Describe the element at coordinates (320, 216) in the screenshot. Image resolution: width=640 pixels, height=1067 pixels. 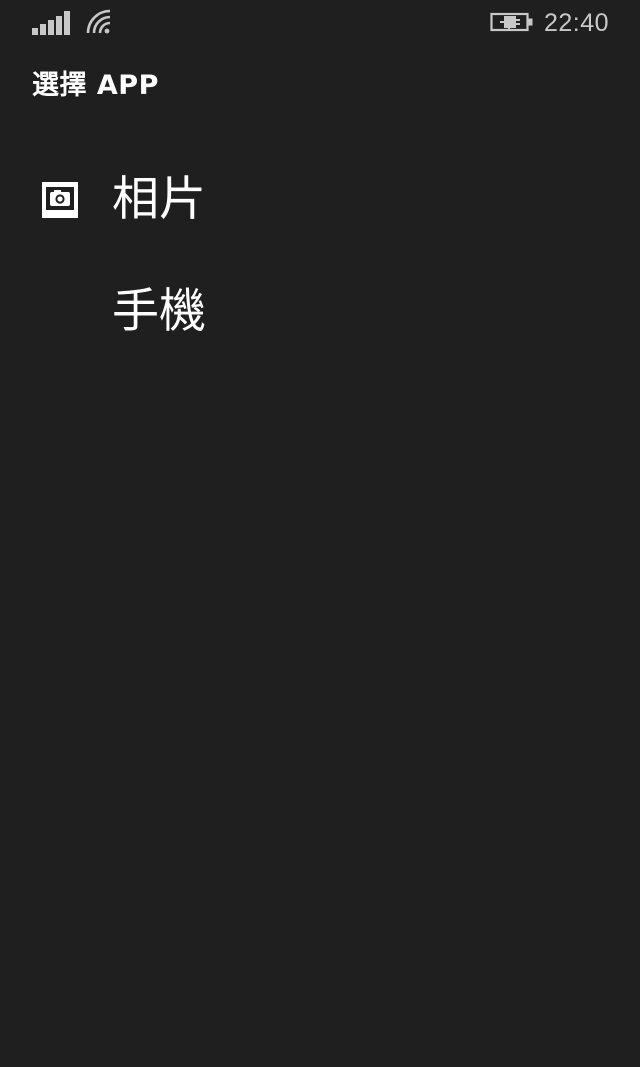
I see `app-item-photos: 相片` at that location.